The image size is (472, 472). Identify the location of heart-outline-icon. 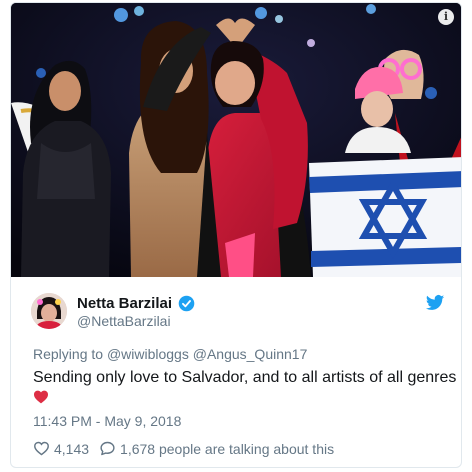
(41, 448).